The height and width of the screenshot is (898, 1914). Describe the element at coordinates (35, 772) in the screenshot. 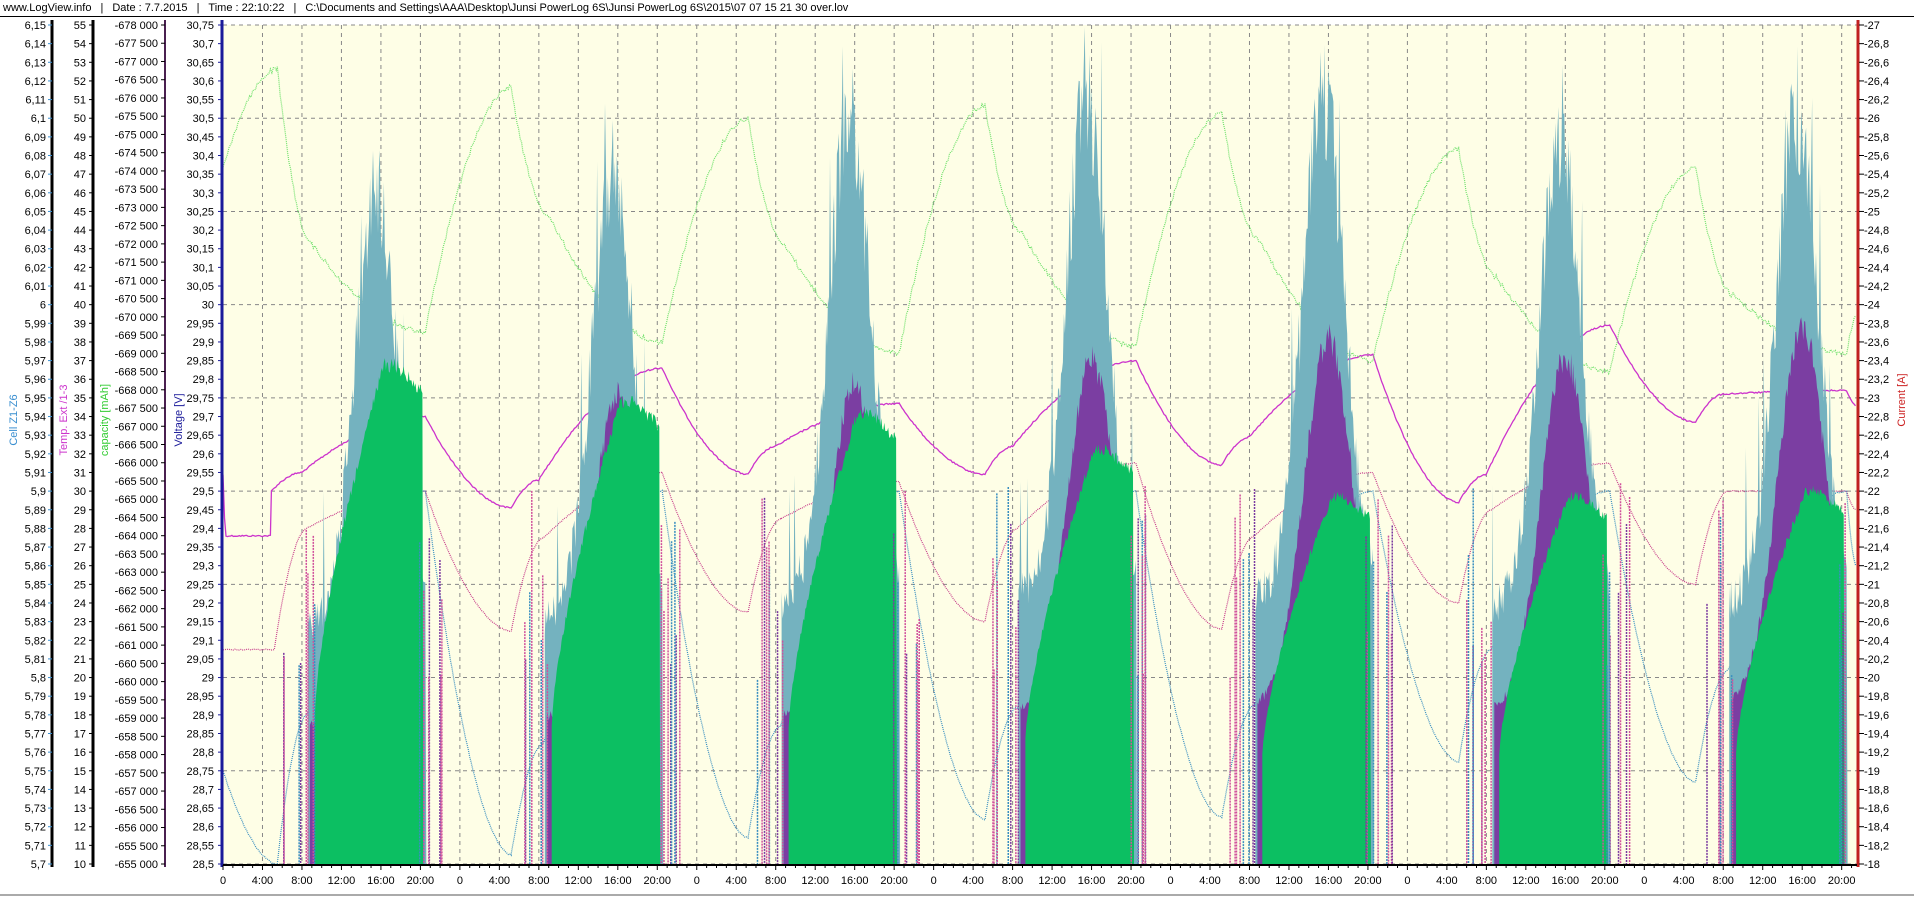

I see `cell-tick-label: 5,75` at that location.